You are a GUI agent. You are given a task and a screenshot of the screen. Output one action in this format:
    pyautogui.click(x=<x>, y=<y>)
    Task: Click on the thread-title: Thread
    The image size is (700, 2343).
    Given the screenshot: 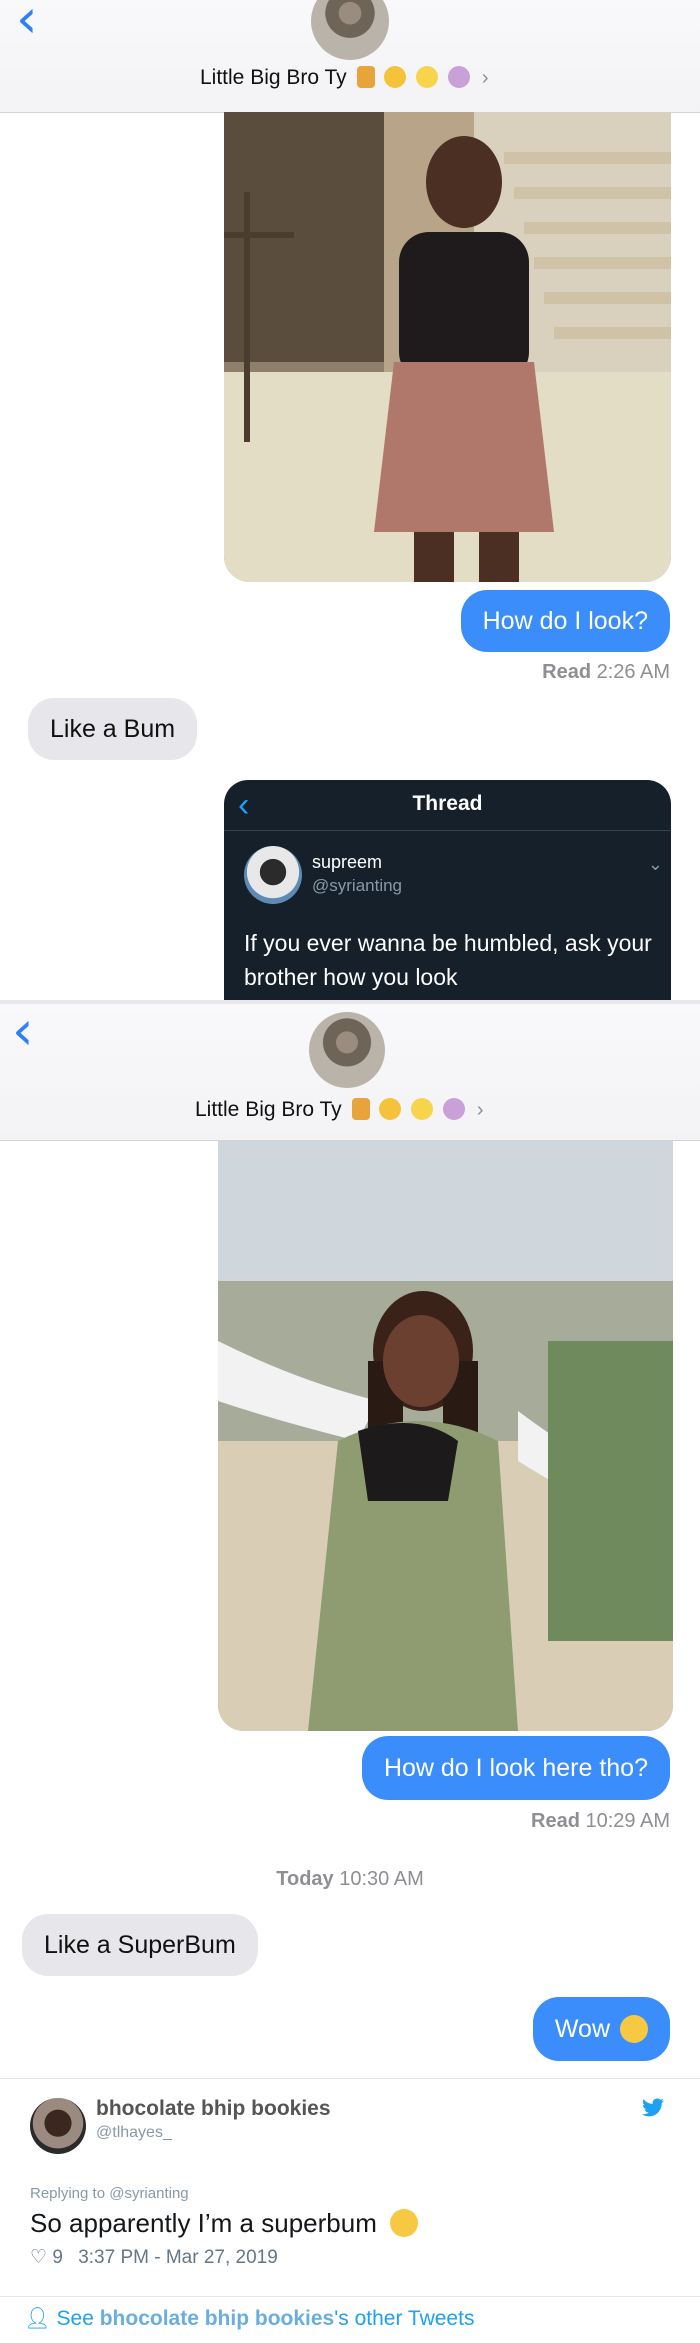 What is the action you would take?
    pyautogui.click(x=447, y=803)
    